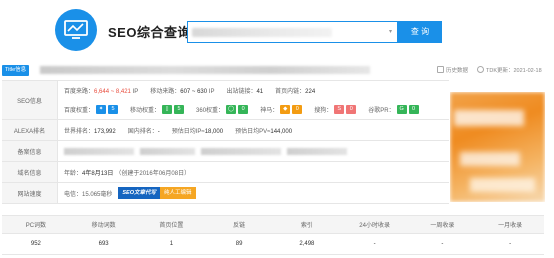 This screenshot has height=258, width=554. What do you see at coordinates (273, 225) in the screenshot?
I see `stats-header-row: PC词数 移动词数 首页位置 反链 索引 24小时收录 一周收录 一月收录` at bounding box center [273, 225].